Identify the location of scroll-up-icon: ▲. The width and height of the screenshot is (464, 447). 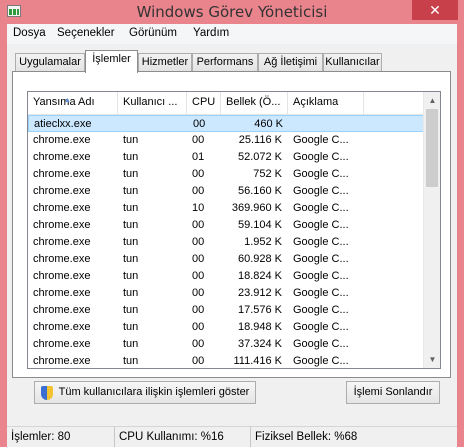
(432, 100).